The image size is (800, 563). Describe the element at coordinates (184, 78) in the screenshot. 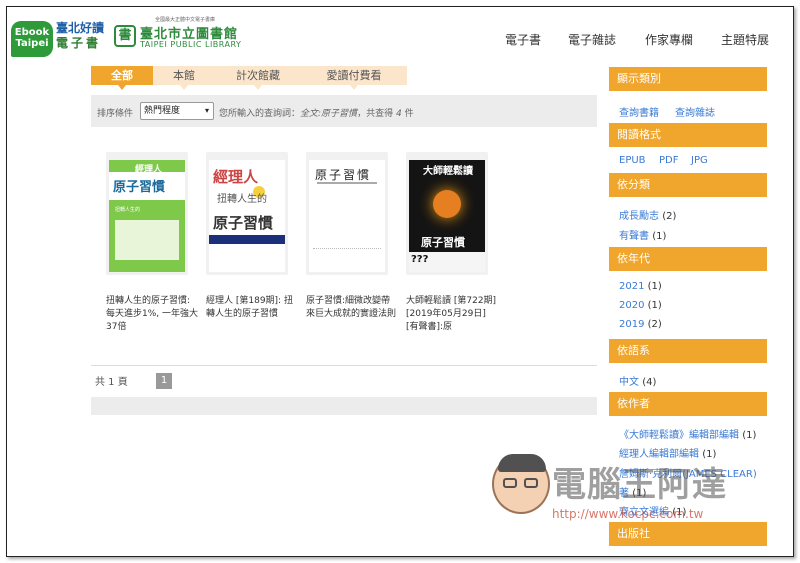

I see `tab-main-library: 本館` at that location.